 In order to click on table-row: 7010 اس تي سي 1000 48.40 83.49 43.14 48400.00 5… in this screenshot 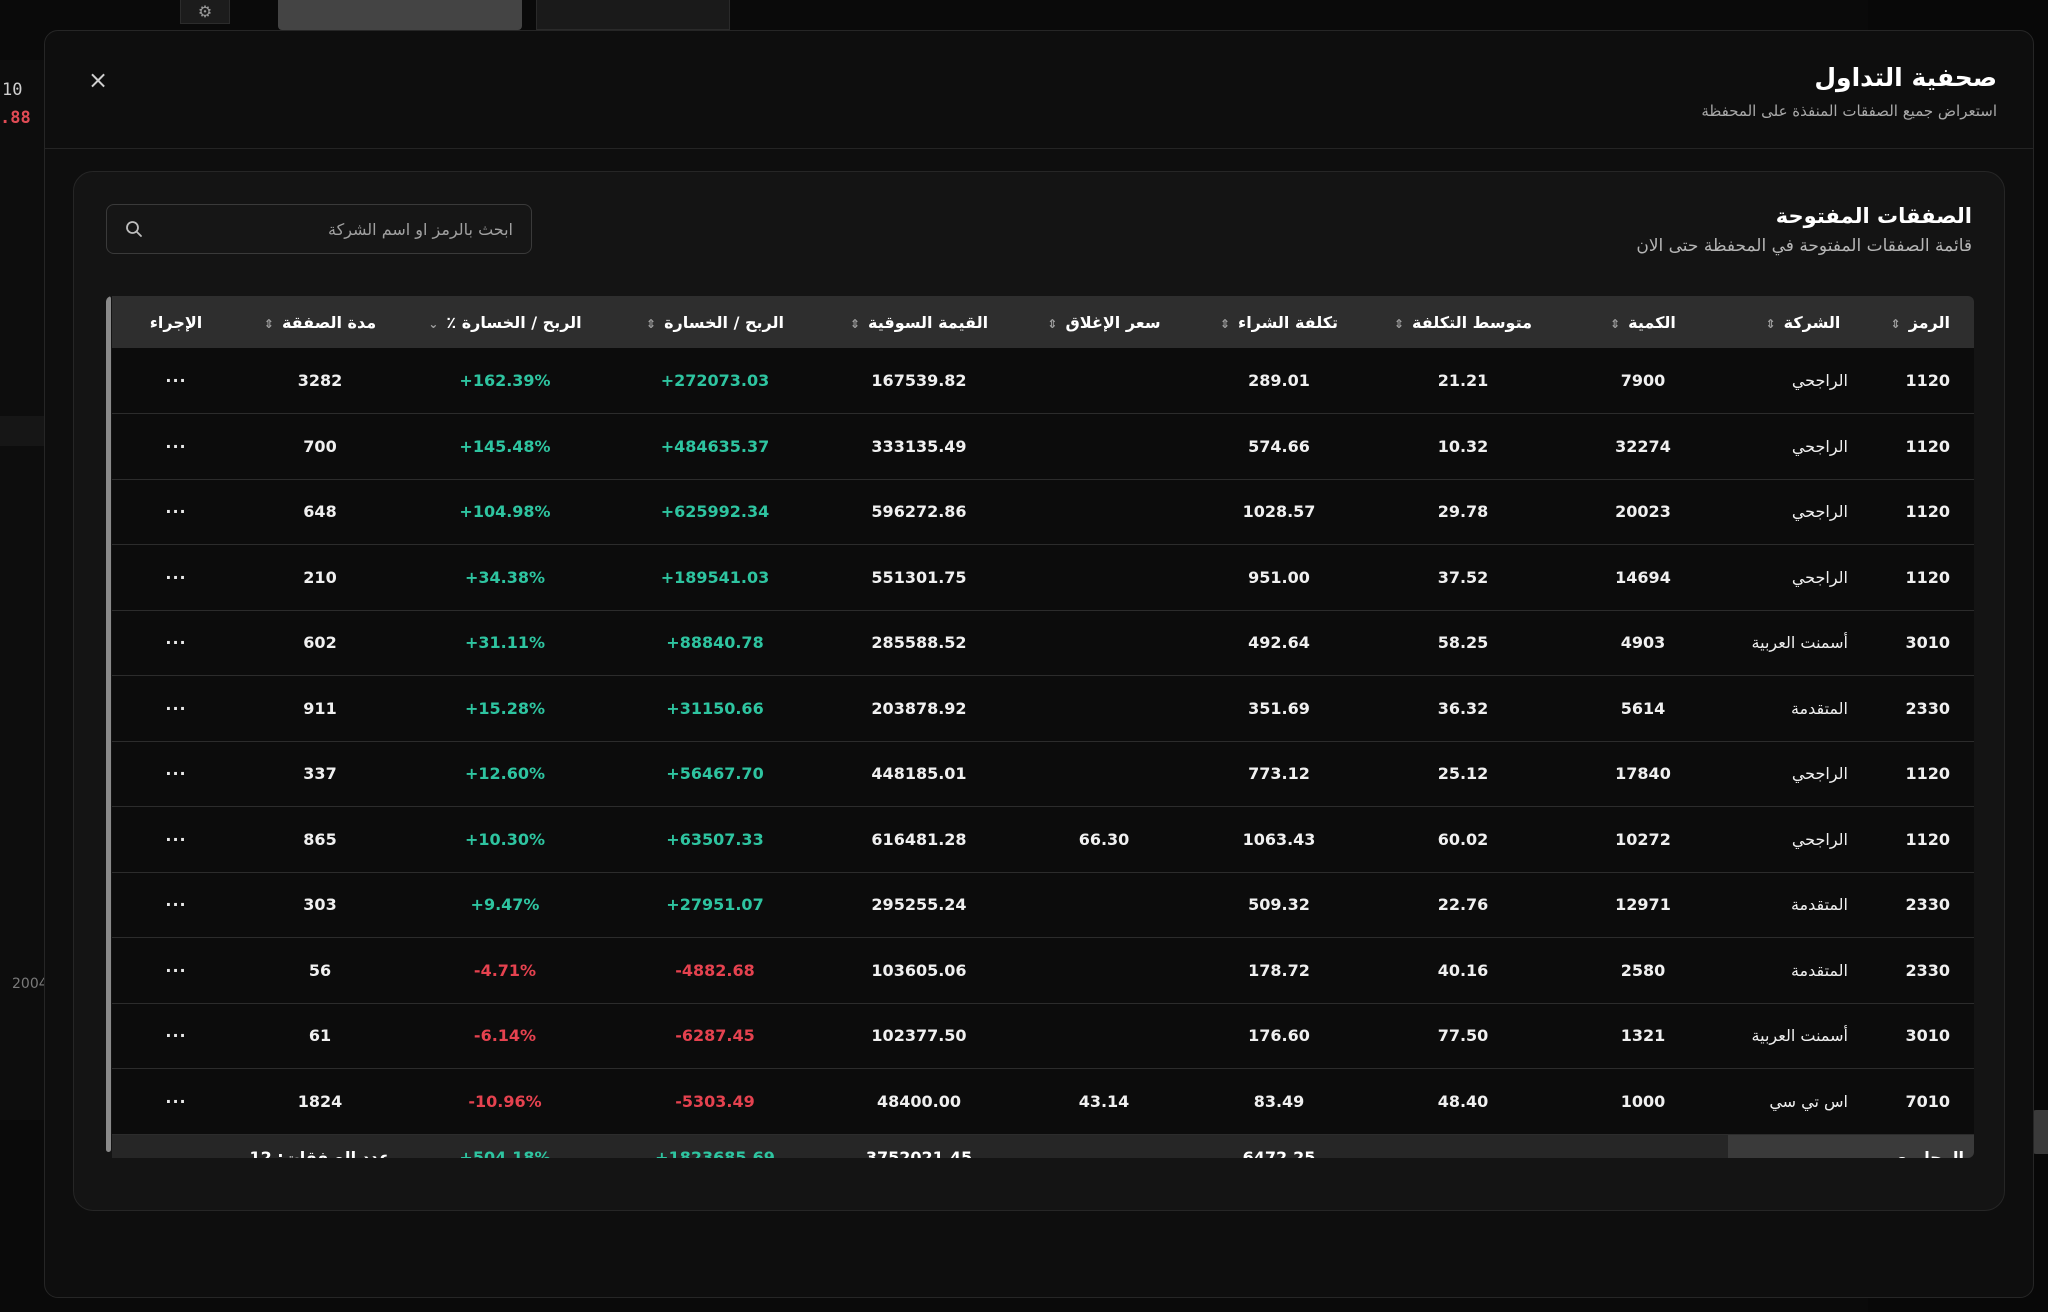, I will do `click(1043, 1101)`.